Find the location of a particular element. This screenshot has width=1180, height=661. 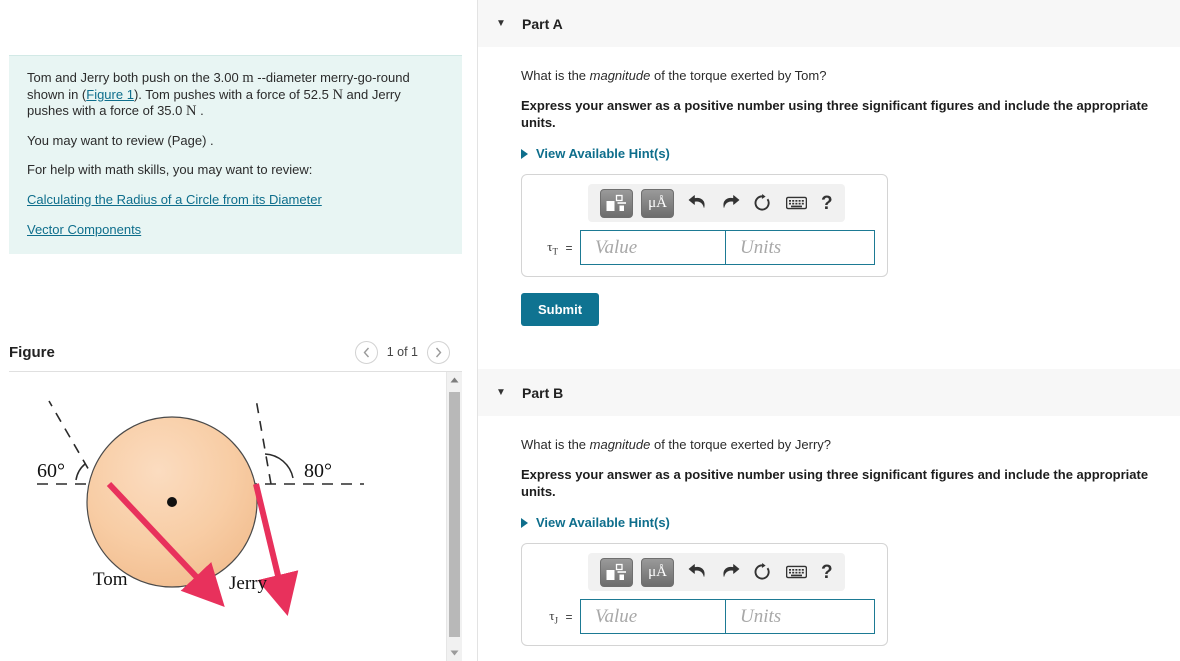

part-a-value-input: Value is located at coordinates (653, 247).